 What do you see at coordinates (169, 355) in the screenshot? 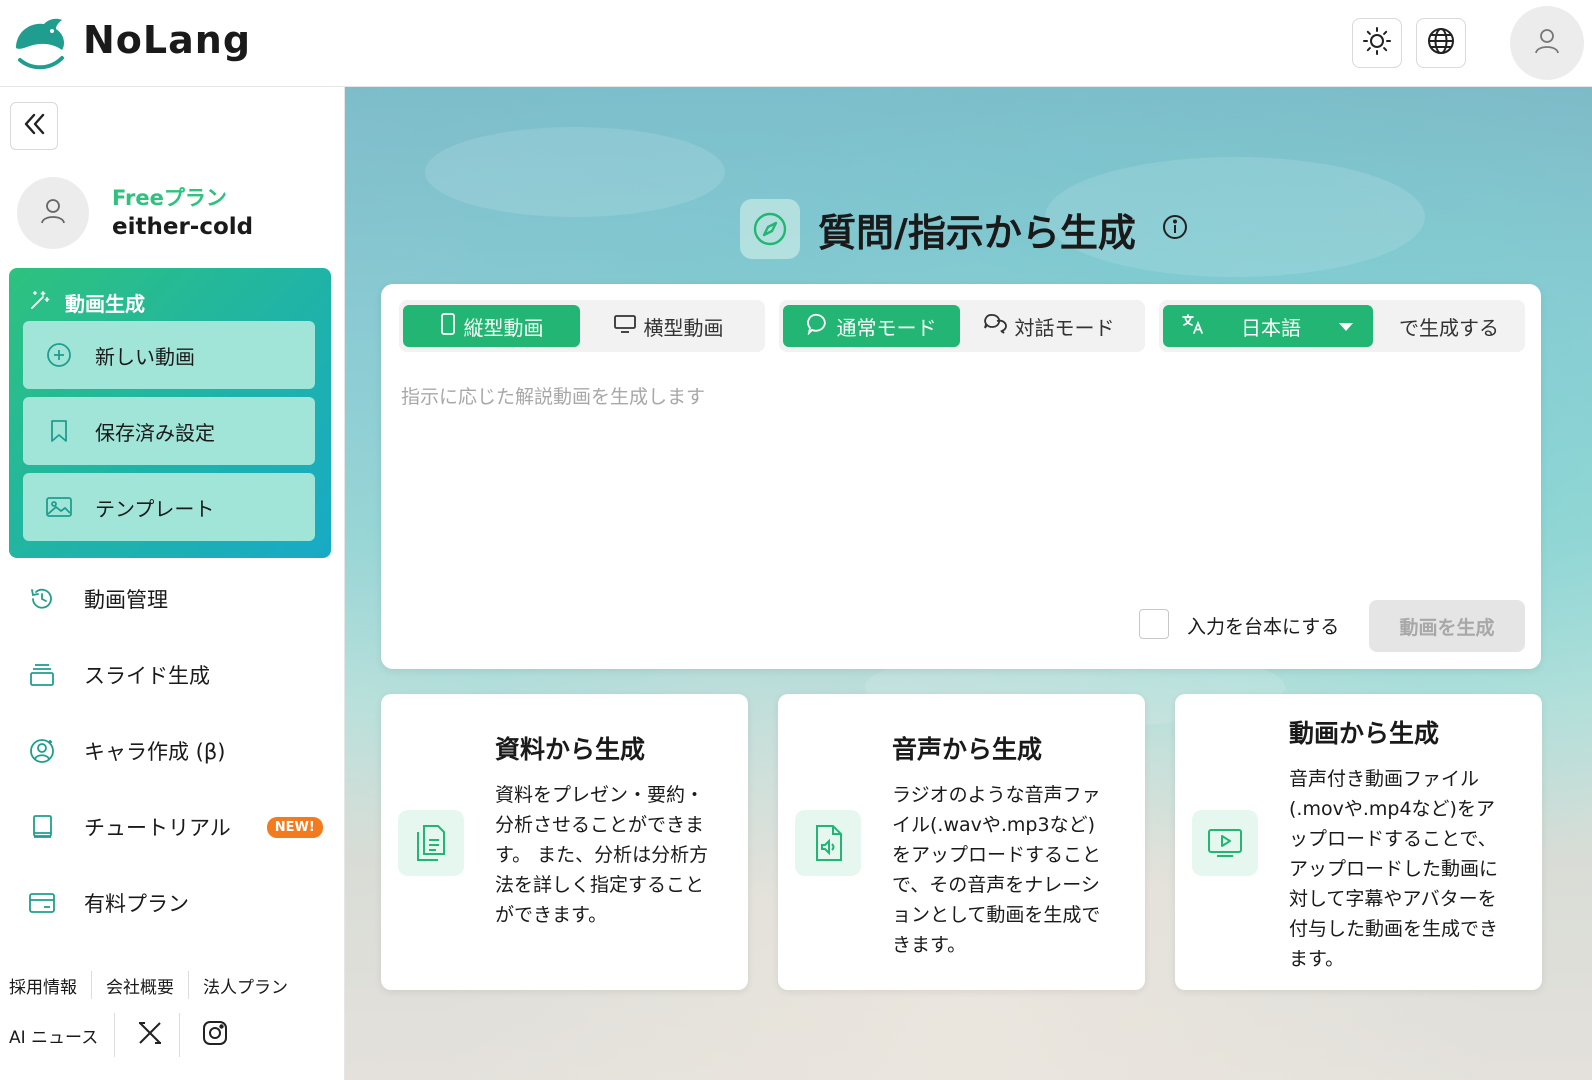
I see `new-video-button: 新しい動画` at bounding box center [169, 355].